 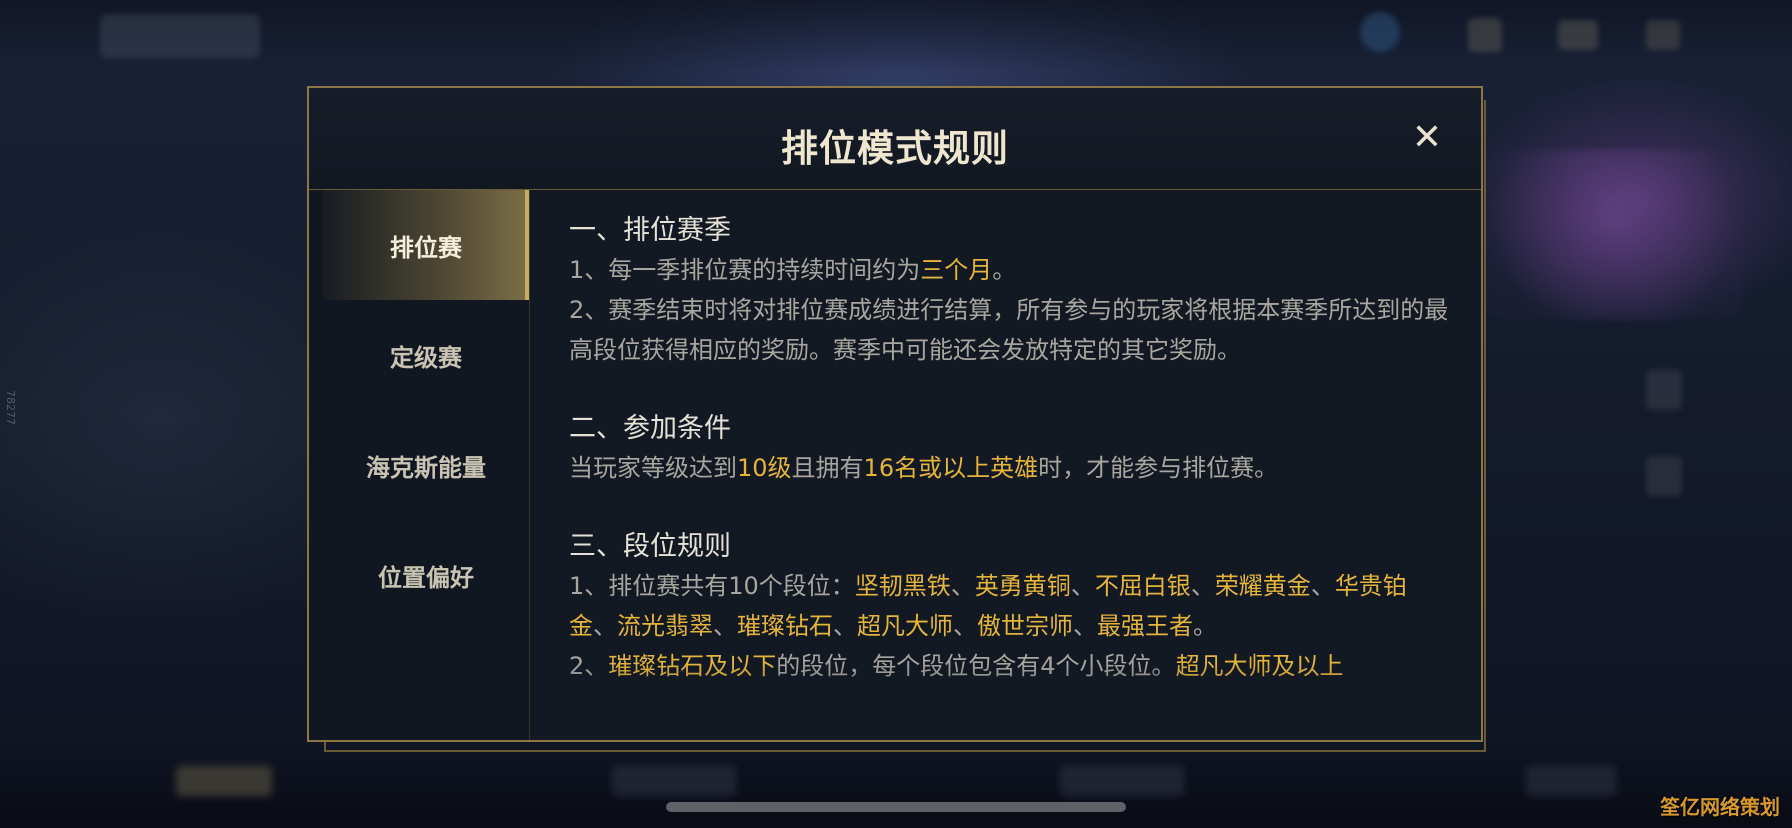 What do you see at coordinates (1145, 626) in the screenshot?
I see `rank-name: 最强王者` at bounding box center [1145, 626].